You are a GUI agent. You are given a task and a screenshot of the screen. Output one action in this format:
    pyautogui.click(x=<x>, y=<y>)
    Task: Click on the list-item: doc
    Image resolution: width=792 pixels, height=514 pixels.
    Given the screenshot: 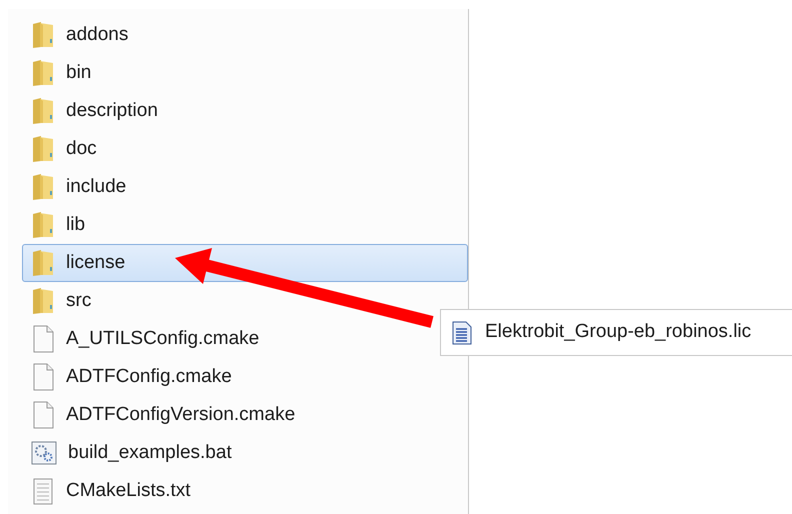 What is the action you would take?
    pyautogui.click(x=60, y=149)
    